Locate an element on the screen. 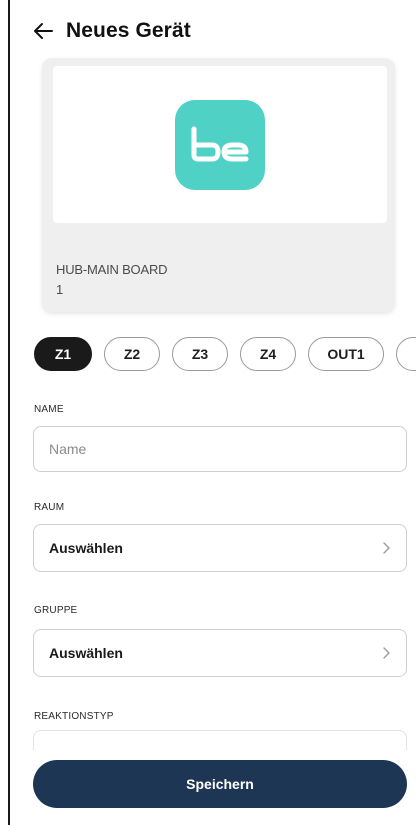  room-value: Auswählen is located at coordinates (86, 548).